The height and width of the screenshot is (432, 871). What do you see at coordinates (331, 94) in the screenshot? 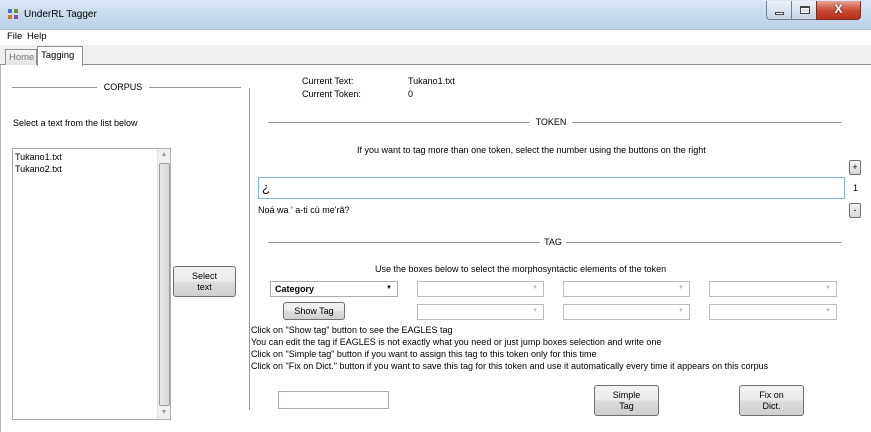
I see `current-token-label: Current Token:` at bounding box center [331, 94].